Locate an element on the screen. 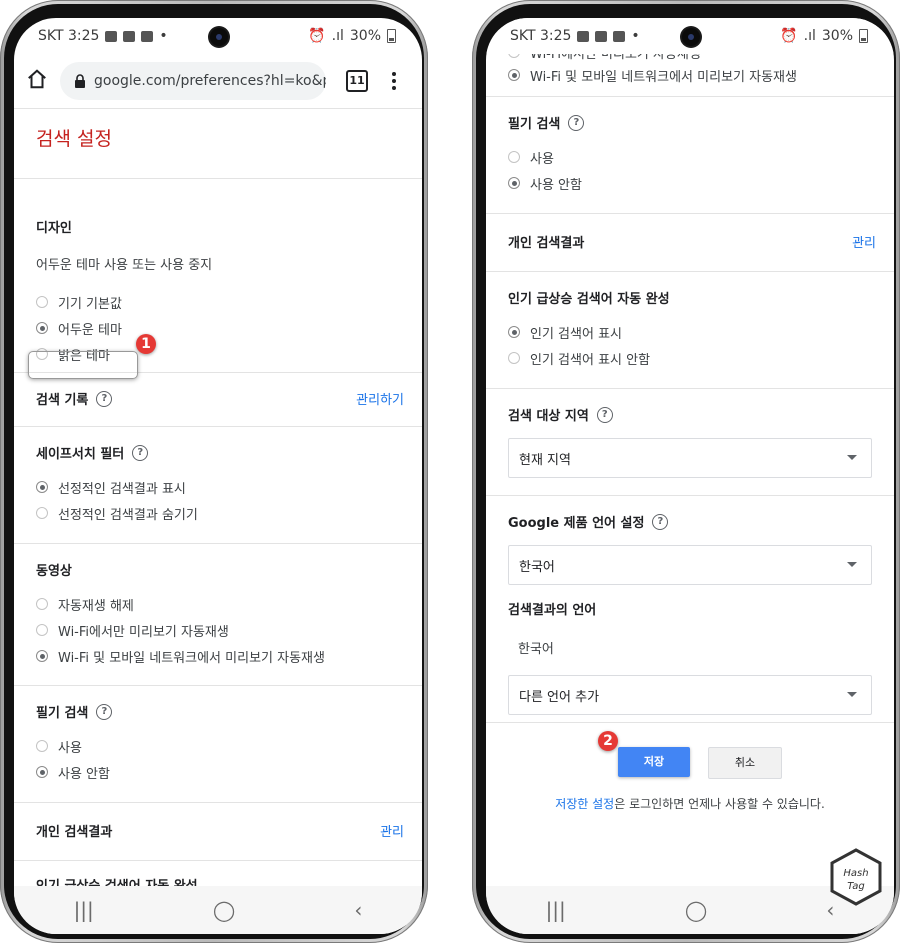  save-button: 저장 is located at coordinates (654, 762).